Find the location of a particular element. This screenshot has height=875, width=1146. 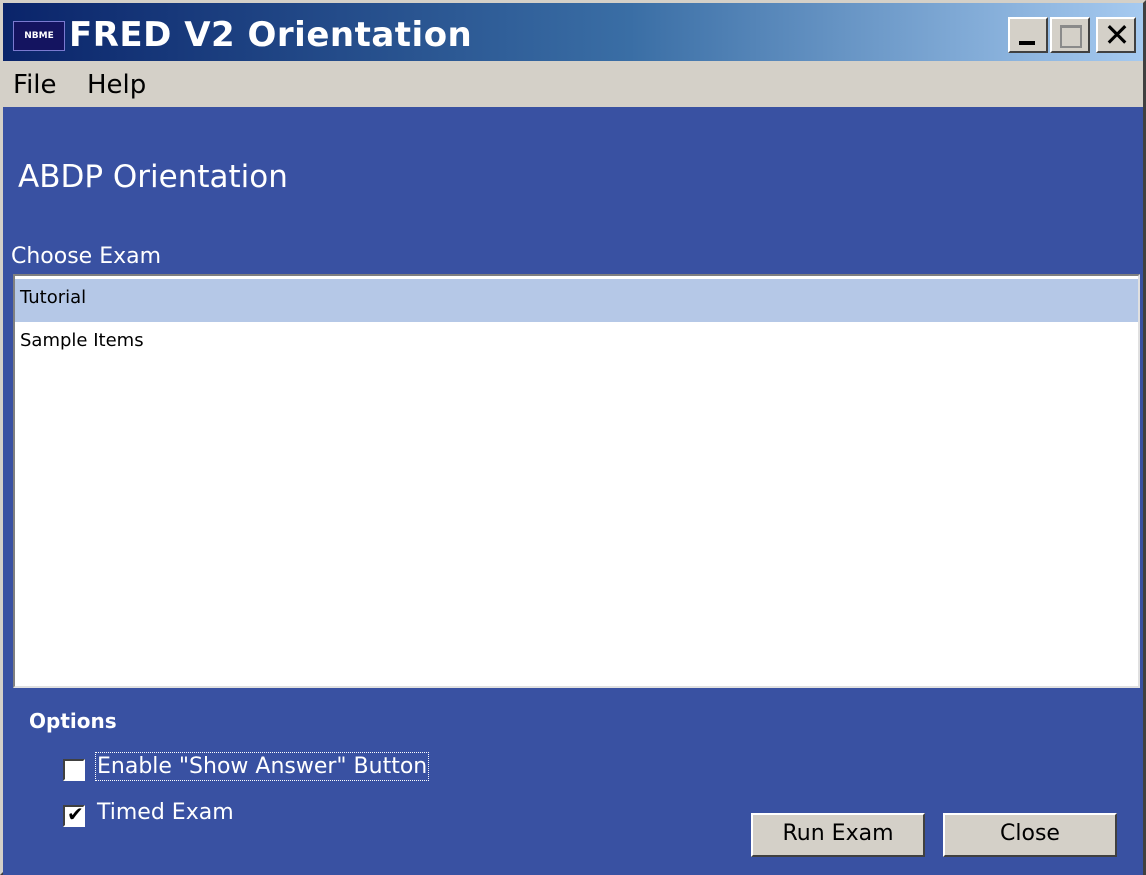

title-bar: NBME FRED V2 Orientation ✕ is located at coordinates (573, 32).